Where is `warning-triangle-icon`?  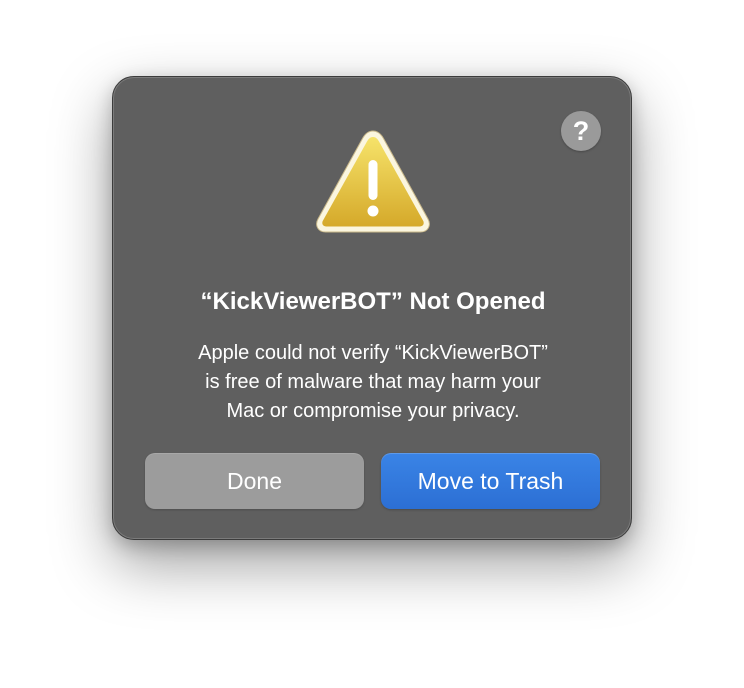
warning-triangle-icon is located at coordinates (373, 181).